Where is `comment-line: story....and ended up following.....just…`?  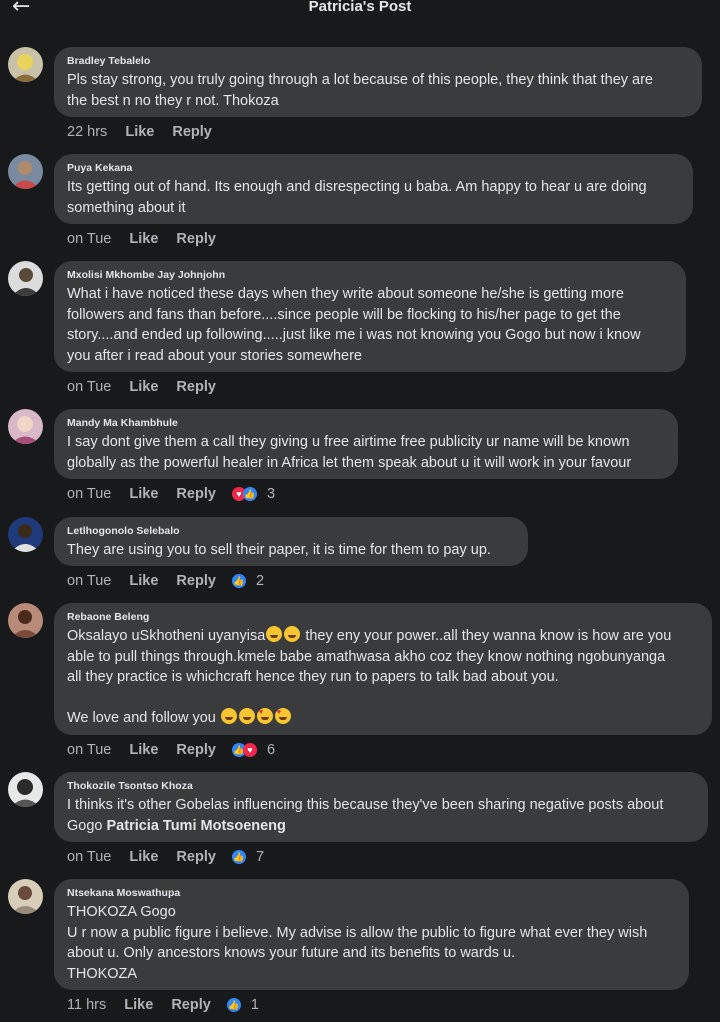 comment-line: story....and ended up following.....just… is located at coordinates (354, 335).